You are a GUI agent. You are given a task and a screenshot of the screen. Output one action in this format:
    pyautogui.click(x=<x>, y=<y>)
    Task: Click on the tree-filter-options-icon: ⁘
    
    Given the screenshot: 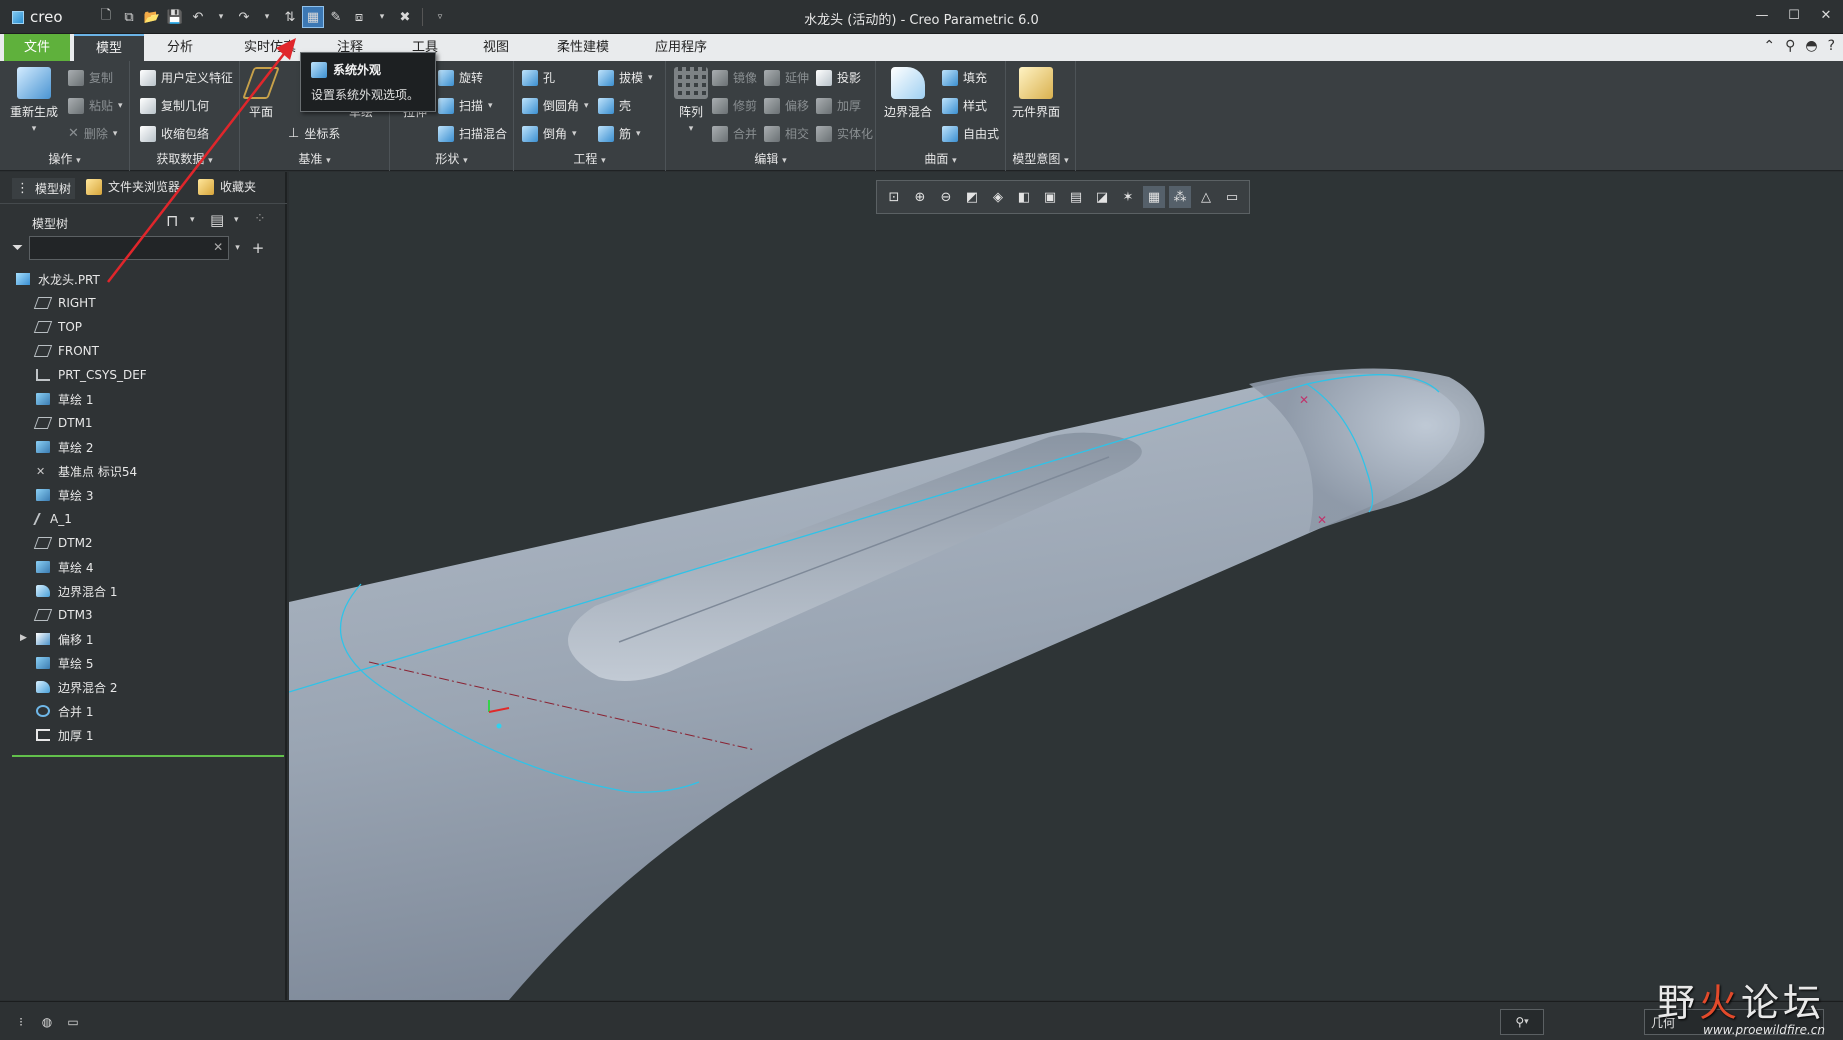 What is the action you would take?
    pyautogui.click(x=260, y=219)
    